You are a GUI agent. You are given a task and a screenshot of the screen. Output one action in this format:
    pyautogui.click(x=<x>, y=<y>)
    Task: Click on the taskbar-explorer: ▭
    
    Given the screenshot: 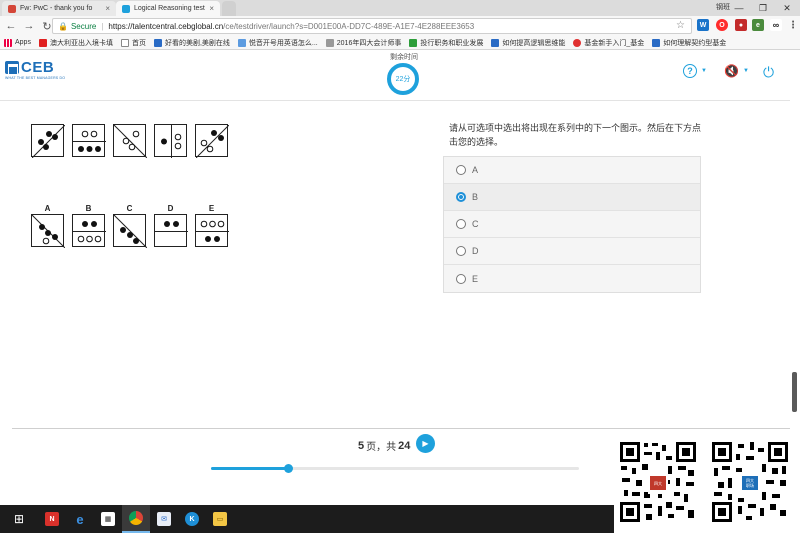 What is the action you would take?
    pyautogui.click(x=220, y=519)
    